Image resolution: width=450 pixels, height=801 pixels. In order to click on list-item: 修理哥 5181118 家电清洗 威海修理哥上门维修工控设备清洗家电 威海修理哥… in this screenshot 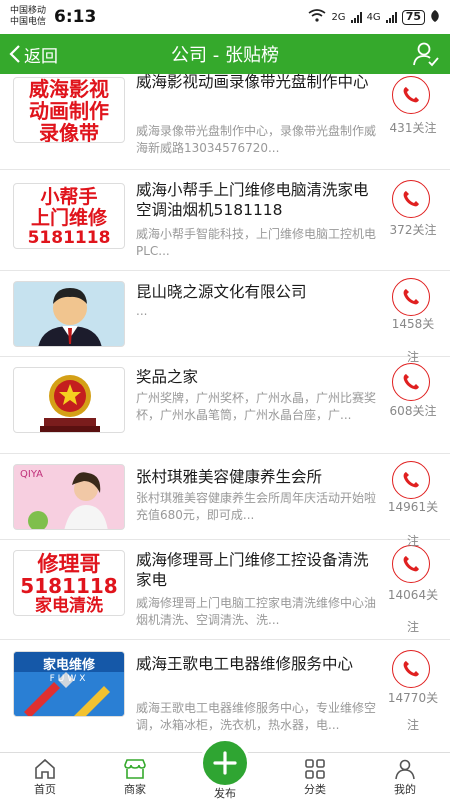, I will do `click(225, 590)`.